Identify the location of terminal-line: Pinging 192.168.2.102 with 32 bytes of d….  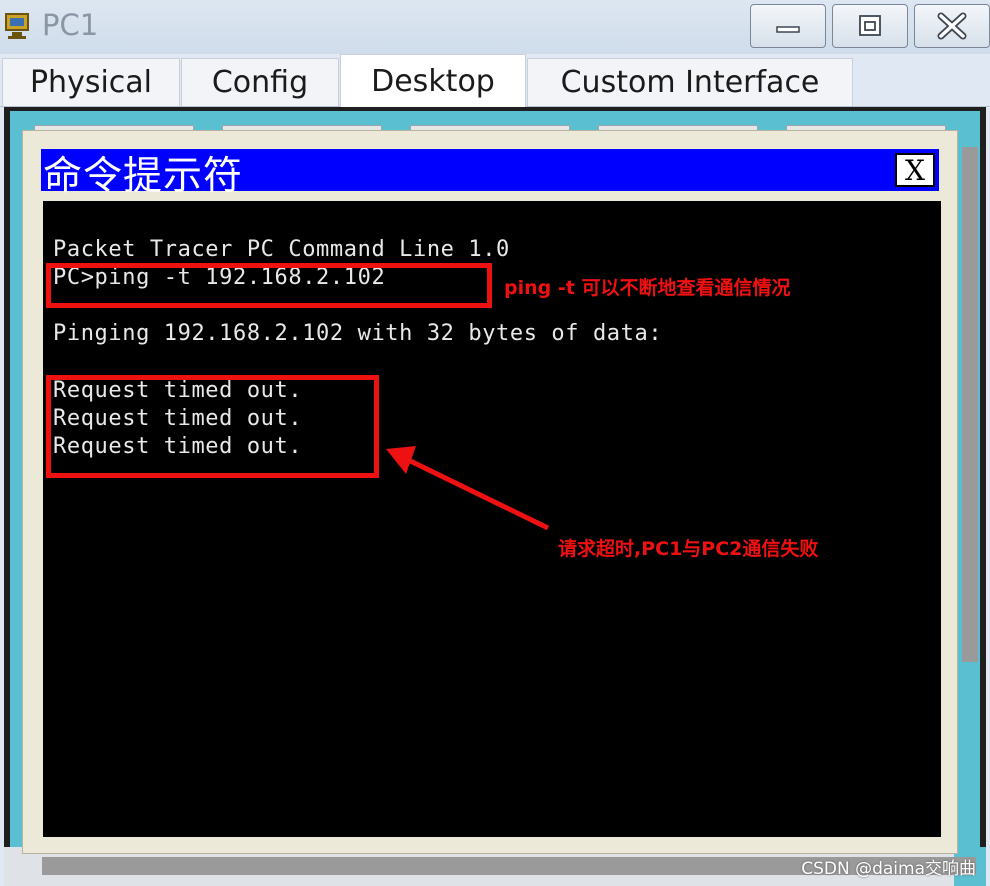
(358, 333).